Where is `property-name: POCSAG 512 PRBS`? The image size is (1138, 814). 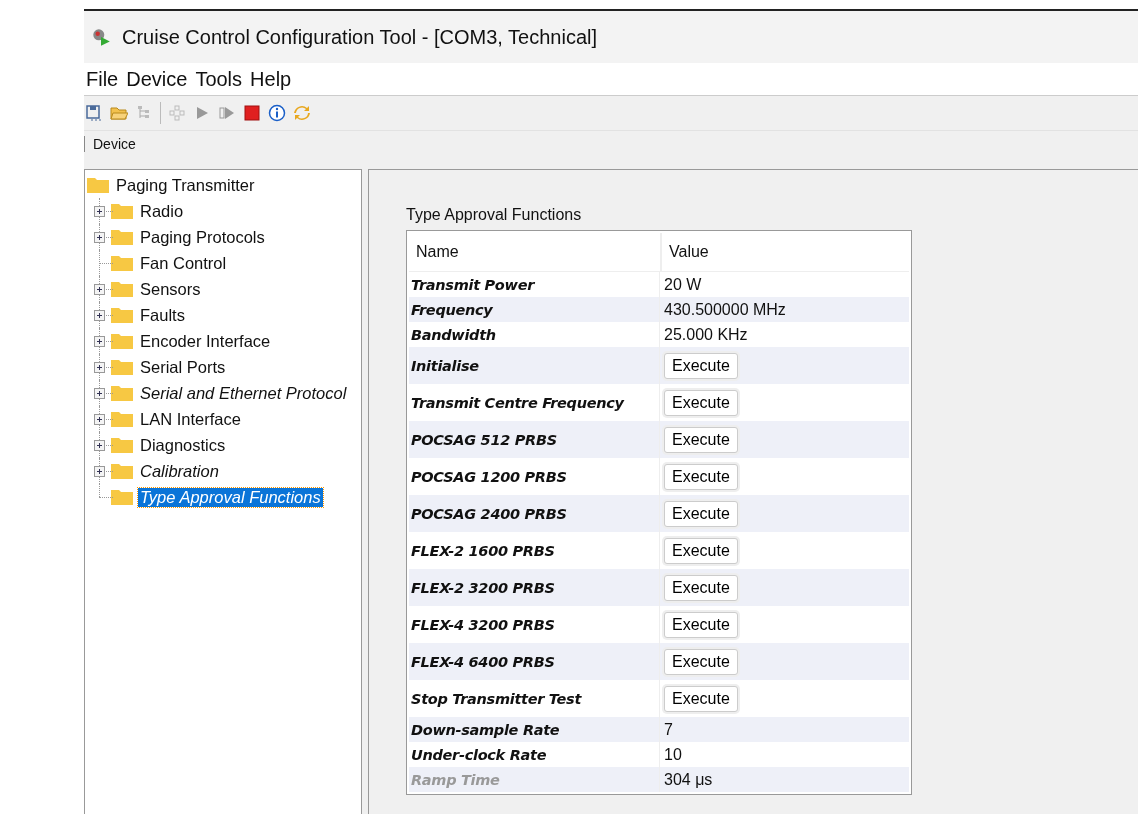 property-name: POCSAG 512 PRBS is located at coordinates (484, 439).